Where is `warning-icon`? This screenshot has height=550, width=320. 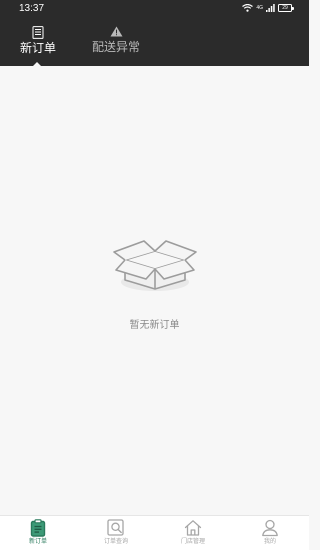 warning-icon is located at coordinates (116, 31).